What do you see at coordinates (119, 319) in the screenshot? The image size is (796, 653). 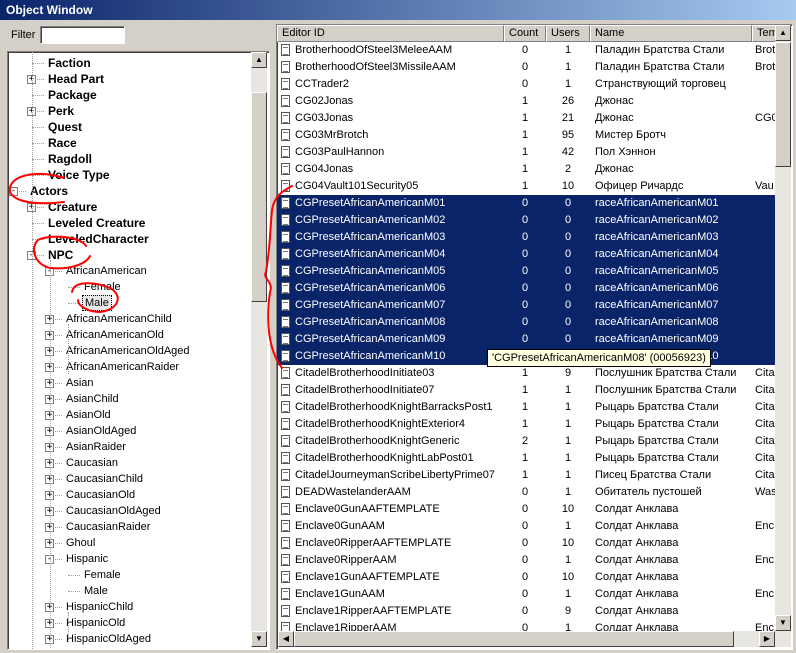 I see `tree-item: AfricanAmericanChild` at bounding box center [119, 319].